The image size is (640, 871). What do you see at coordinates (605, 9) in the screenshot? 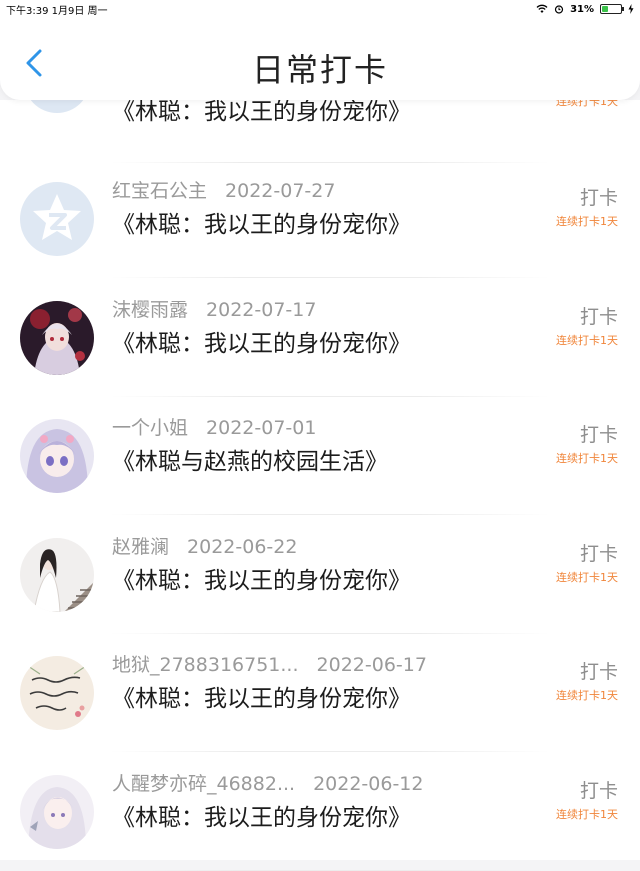
I see `battery-fill` at bounding box center [605, 9].